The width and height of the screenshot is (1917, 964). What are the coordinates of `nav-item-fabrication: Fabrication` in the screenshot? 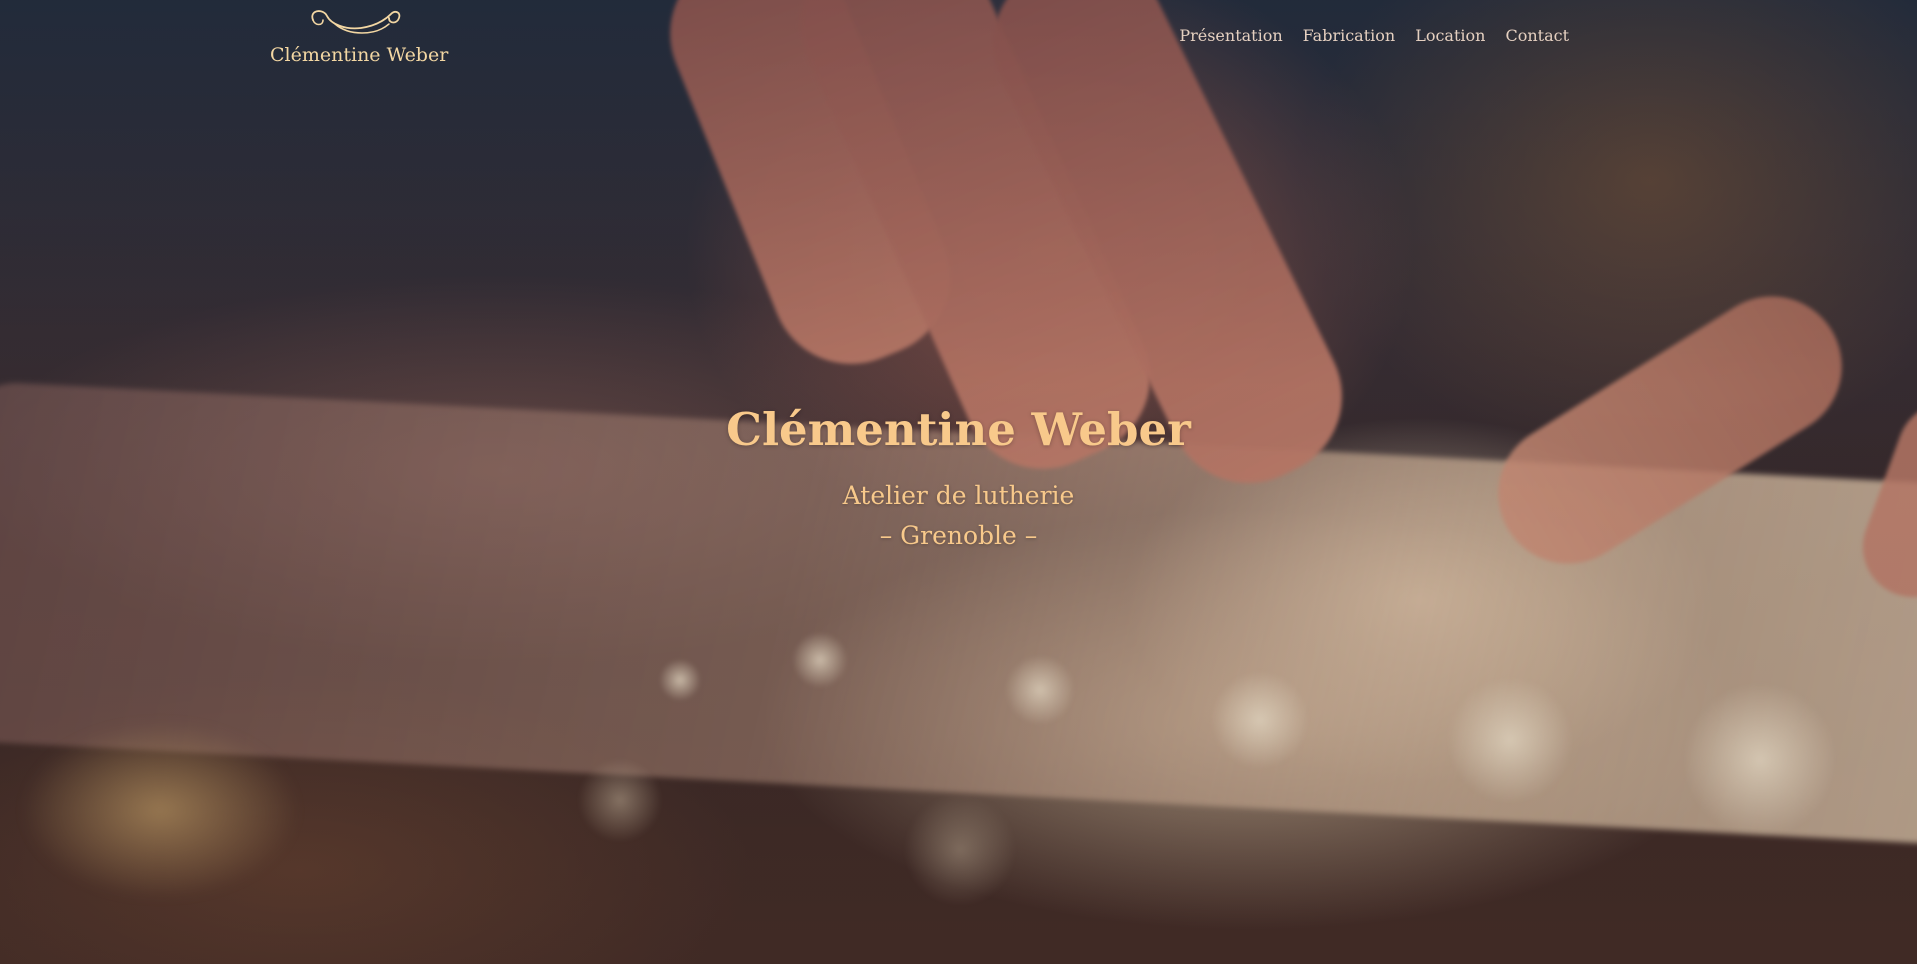 It's located at (1349, 35).